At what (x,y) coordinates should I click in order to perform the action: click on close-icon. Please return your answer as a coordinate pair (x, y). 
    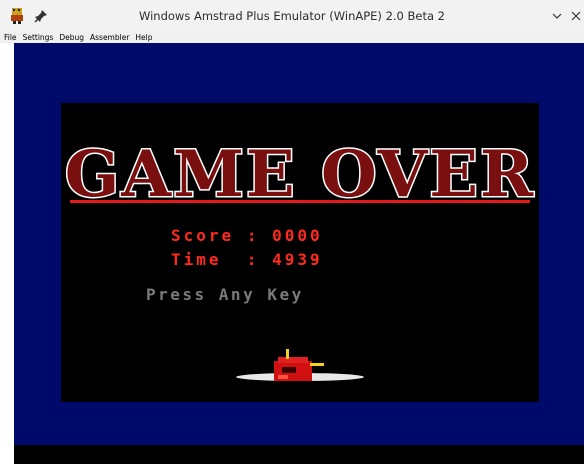
    Looking at the image, I should click on (576, 16).